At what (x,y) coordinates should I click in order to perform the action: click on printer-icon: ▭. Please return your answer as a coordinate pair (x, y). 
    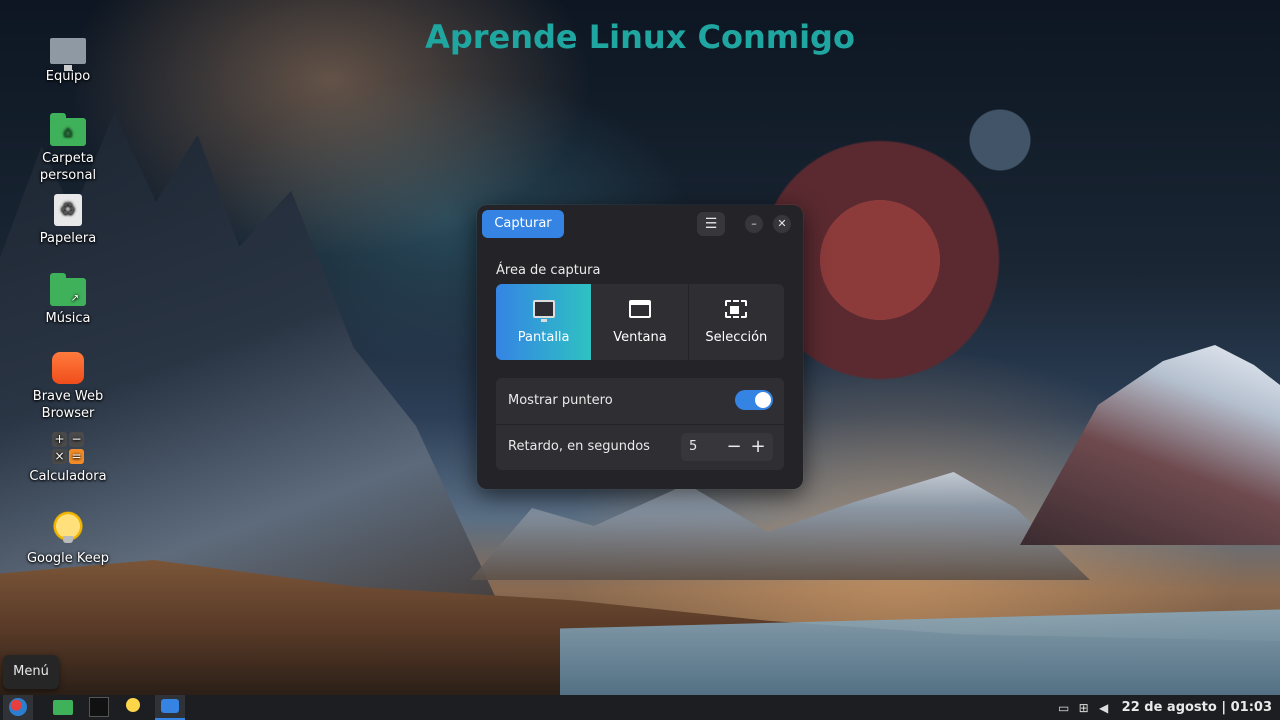
    Looking at the image, I should click on (1064, 708).